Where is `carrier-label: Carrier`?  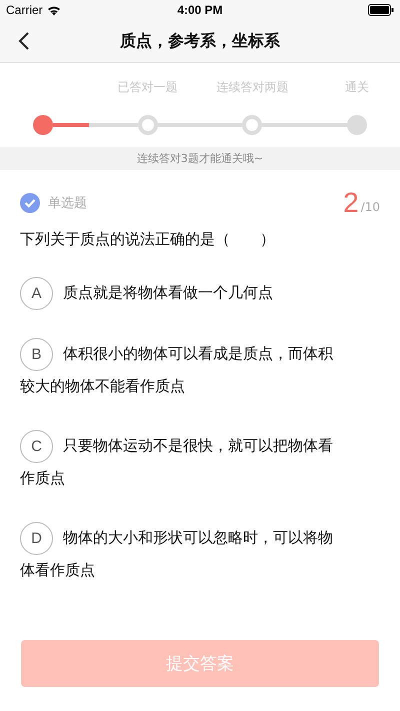
carrier-label: Carrier is located at coordinates (24, 10).